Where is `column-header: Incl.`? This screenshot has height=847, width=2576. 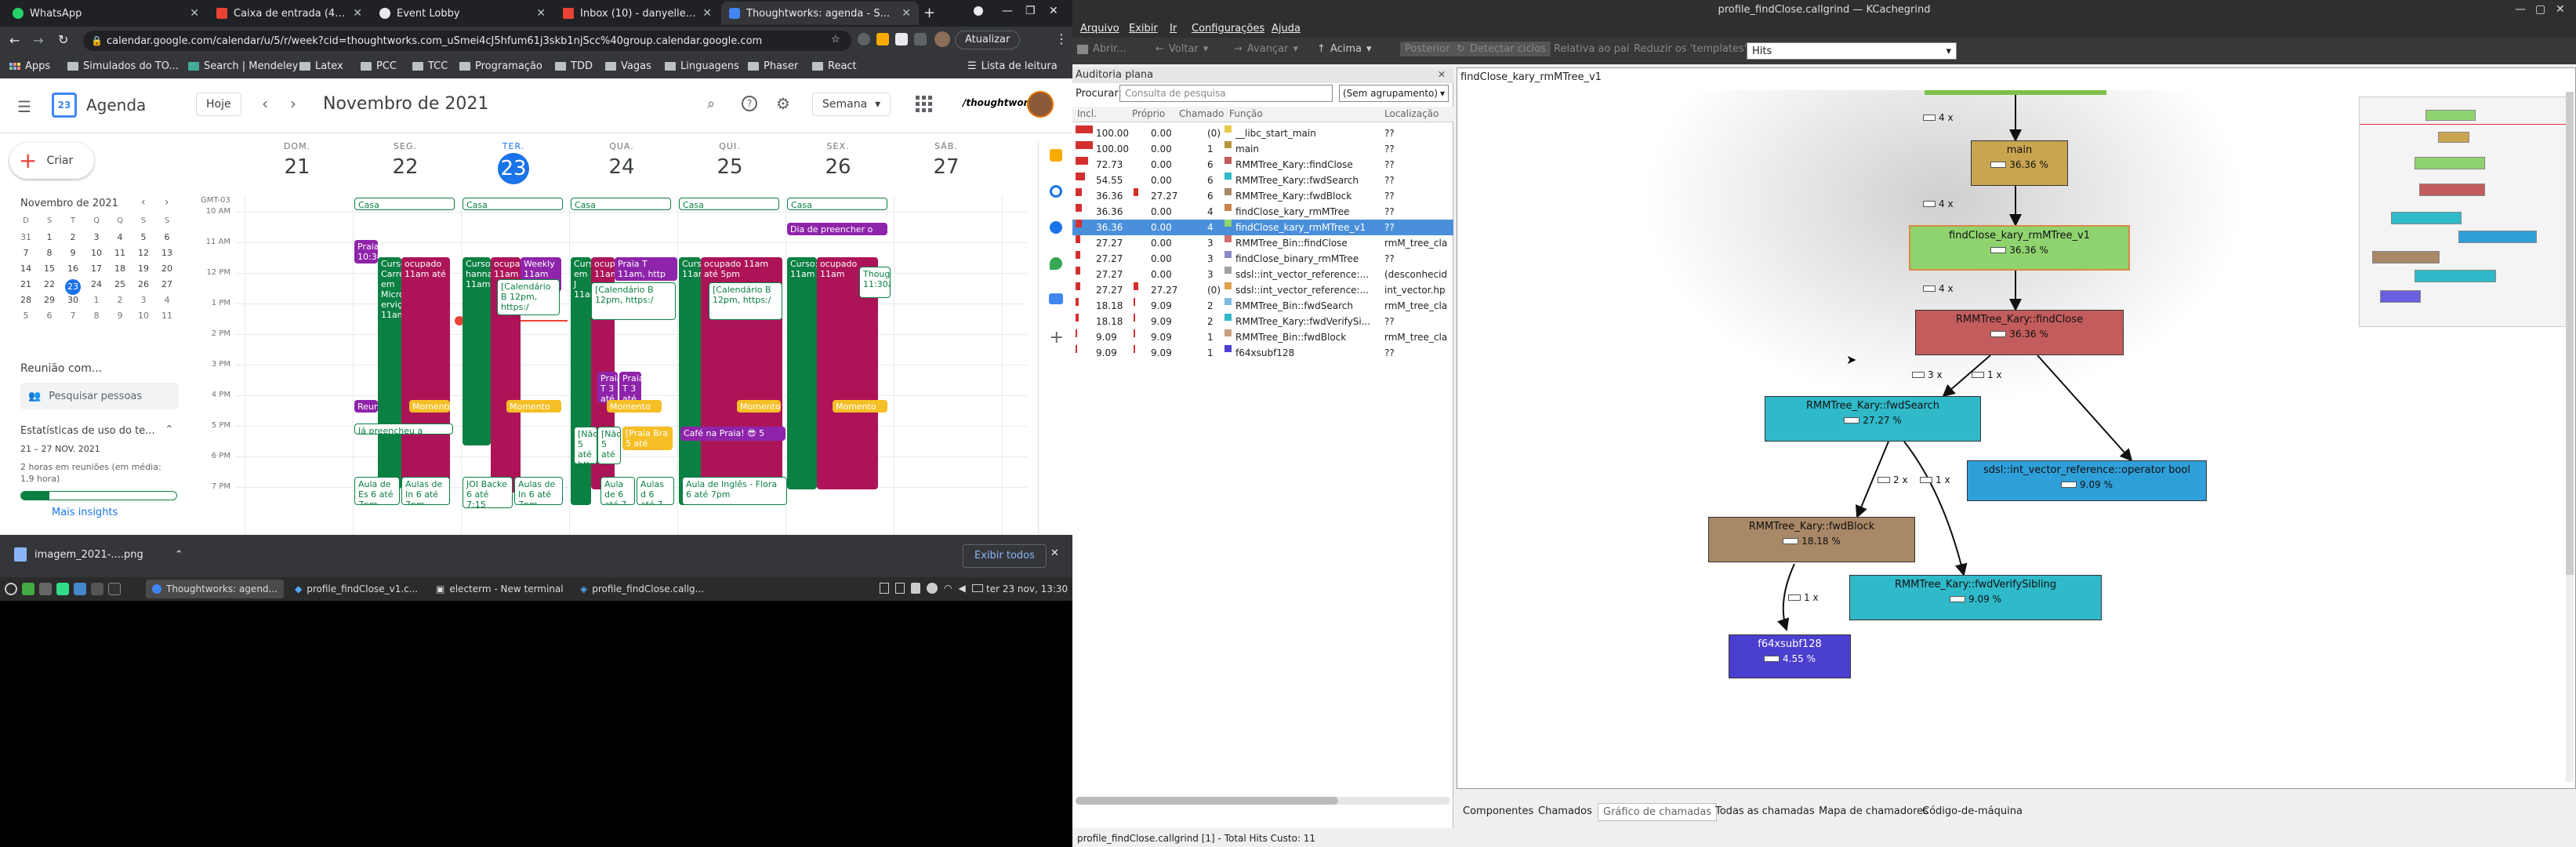 column-header: Incl. is located at coordinates (1087, 113).